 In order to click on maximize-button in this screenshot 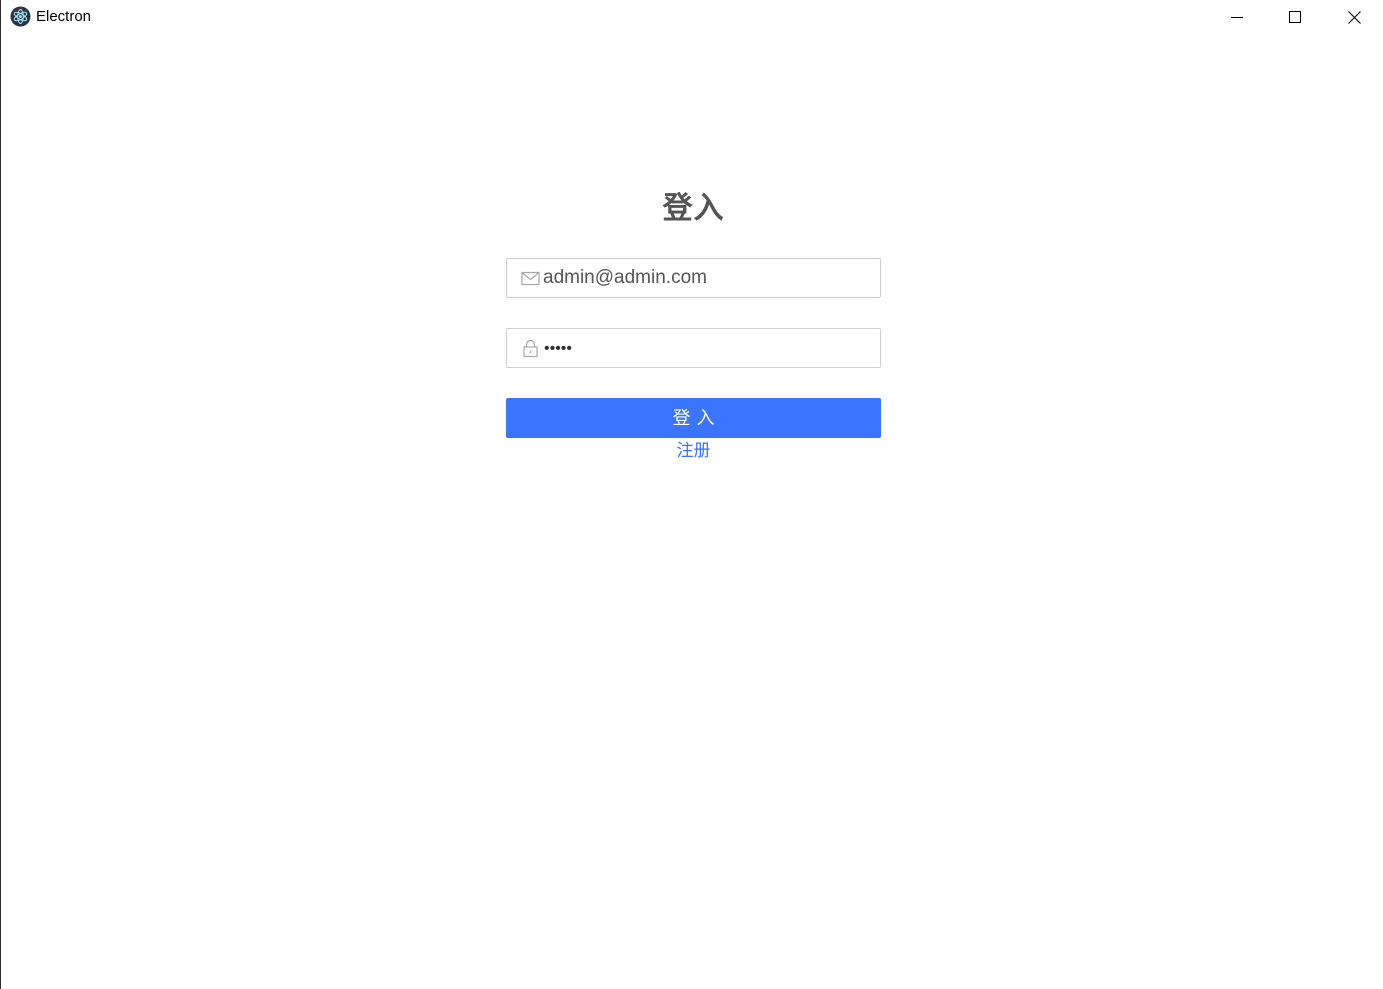, I will do `click(1295, 17)`.